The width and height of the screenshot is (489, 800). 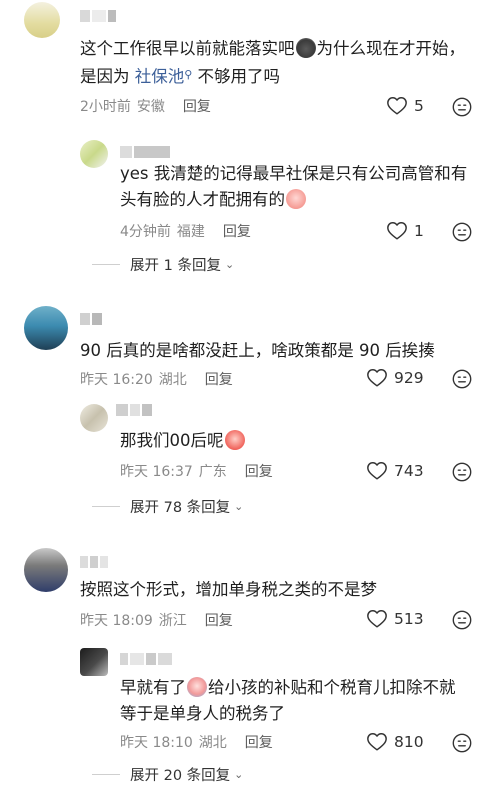 I want to click on reply-text: yes 我清楚的记得最早社保是只有公司高管和有头有脸的人才配拥有的, so click(x=294, y=186).